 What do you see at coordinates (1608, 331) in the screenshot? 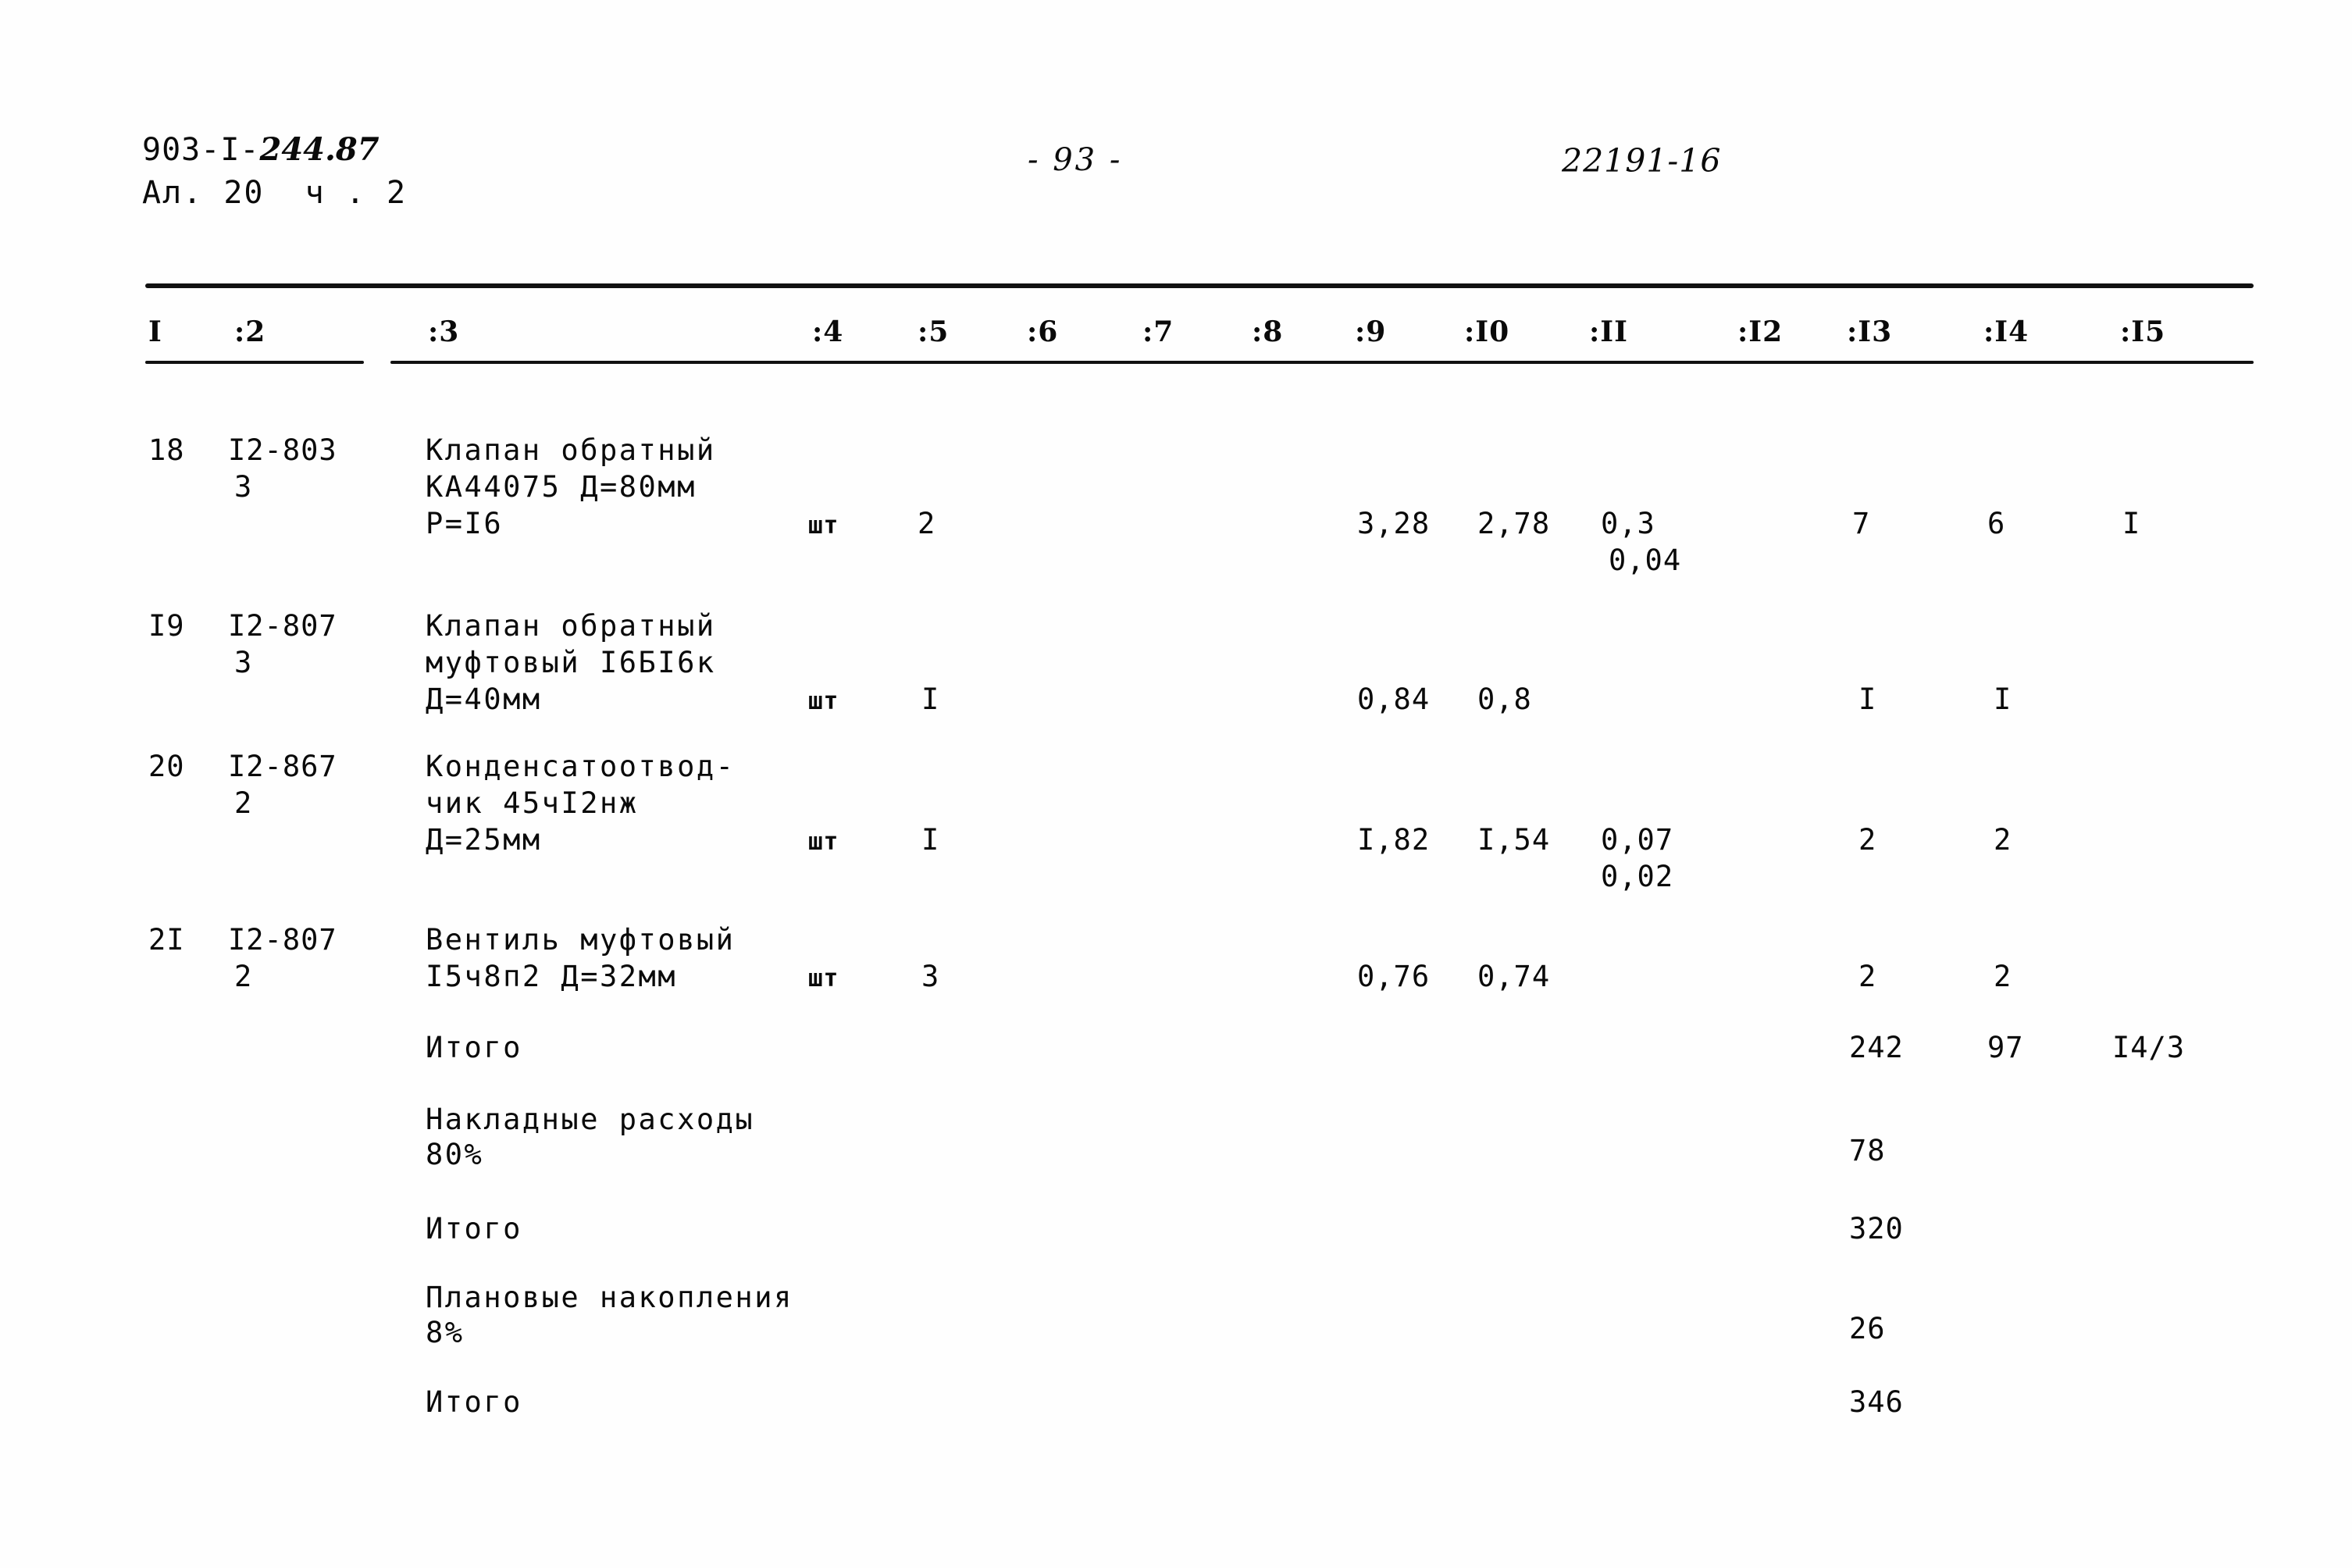
I see `column-header-11: :II` at bounding box center [1608, 331].